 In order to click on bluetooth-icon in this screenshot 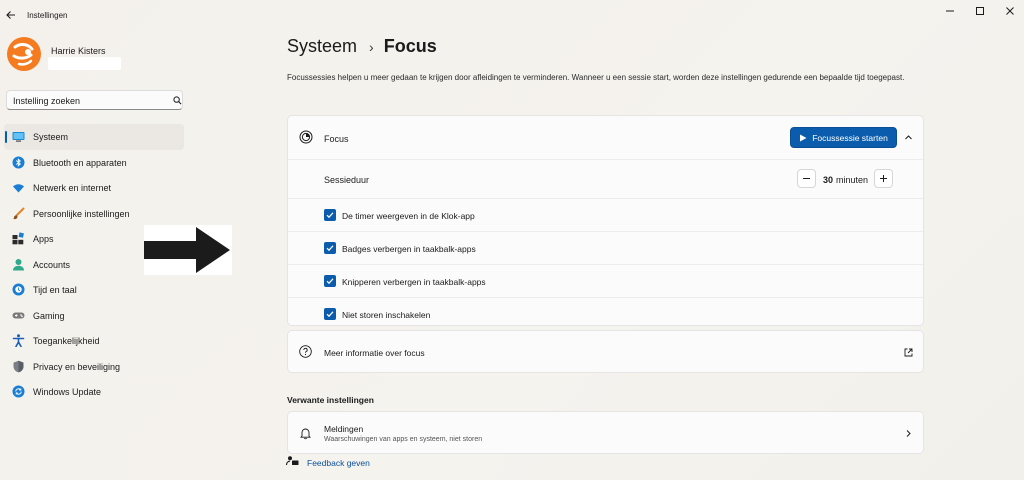, I will do `click(18, 162)`.